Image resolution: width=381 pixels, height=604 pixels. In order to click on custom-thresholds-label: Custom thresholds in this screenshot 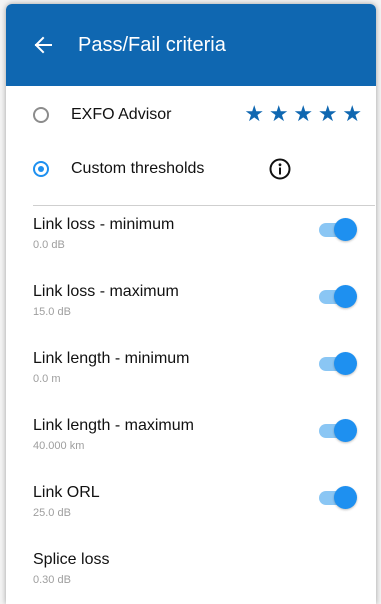, I will do `click(138, 168)`.